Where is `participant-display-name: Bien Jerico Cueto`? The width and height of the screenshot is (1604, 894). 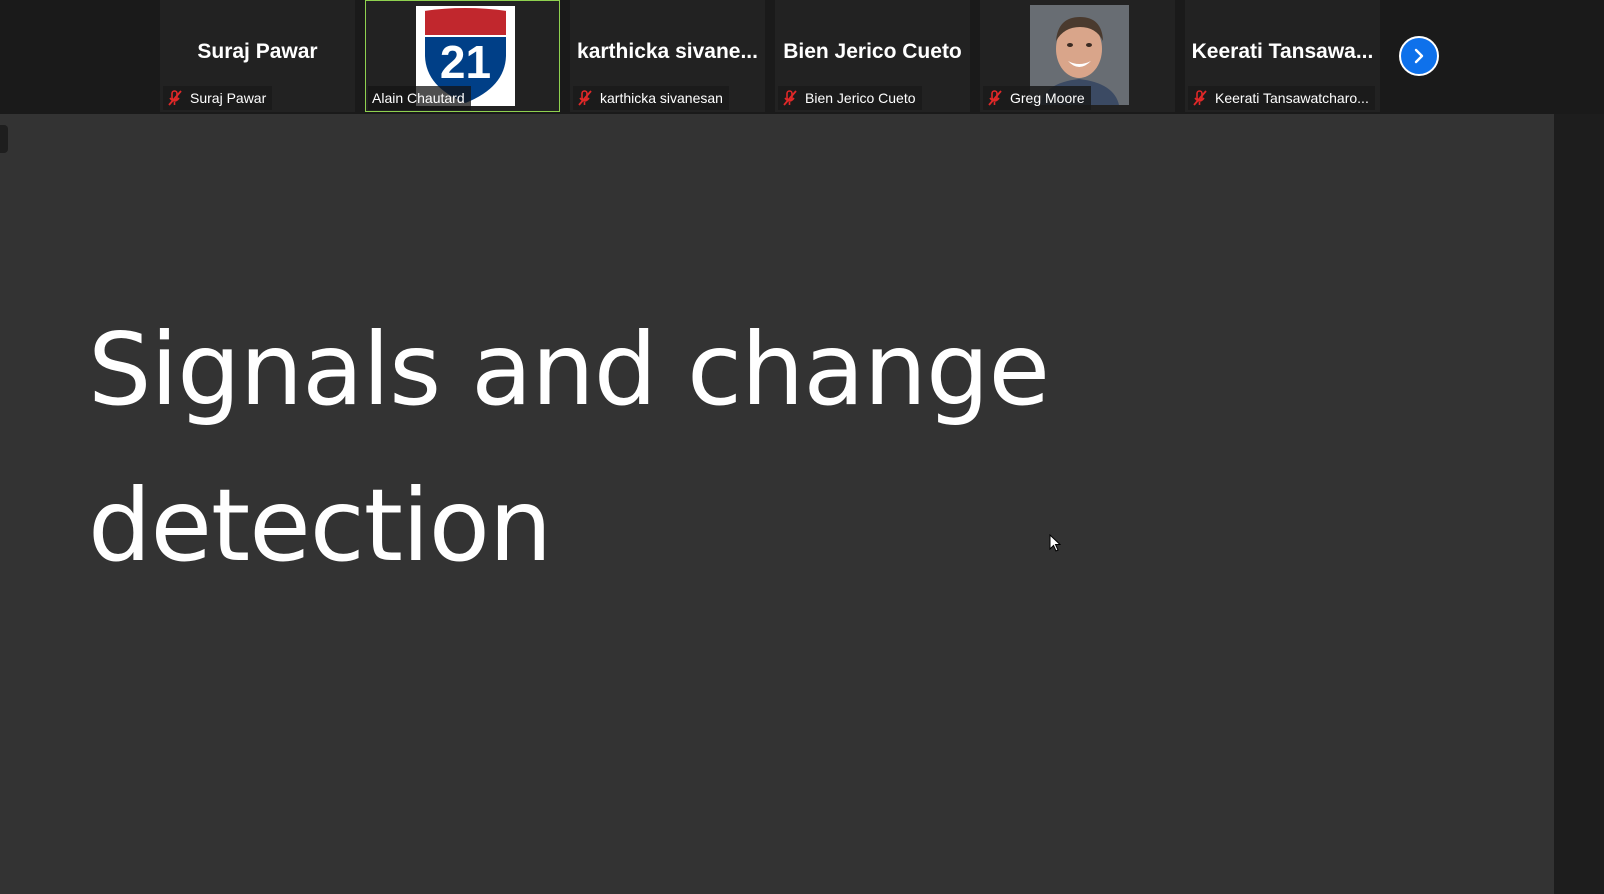 participant-display-name: Bien Jerico Cueto is located at coordinates (872, 51).